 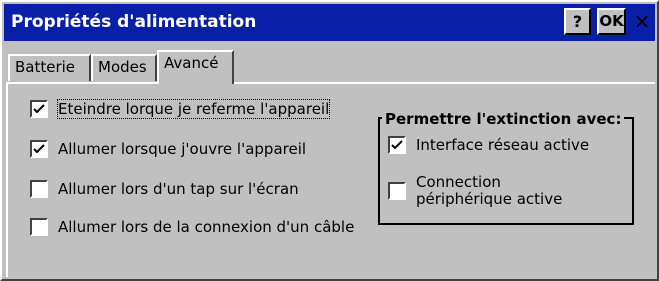 I want to click on option-label: Connection périphérique active, so click(x=489, y=190).